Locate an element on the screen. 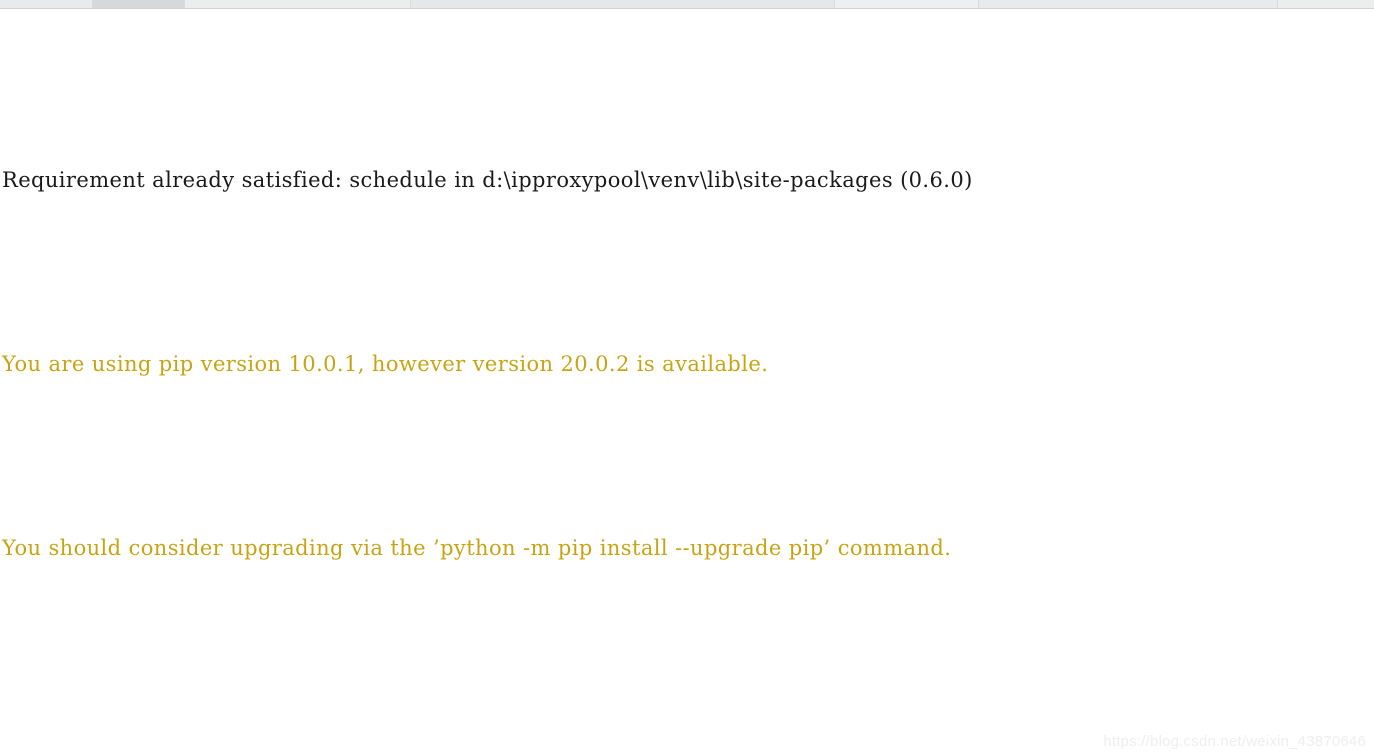 Image resolution: width=1374 pixels, height=756 pixels. toolbar-segment-2-active is located at coordinates (139, 4).